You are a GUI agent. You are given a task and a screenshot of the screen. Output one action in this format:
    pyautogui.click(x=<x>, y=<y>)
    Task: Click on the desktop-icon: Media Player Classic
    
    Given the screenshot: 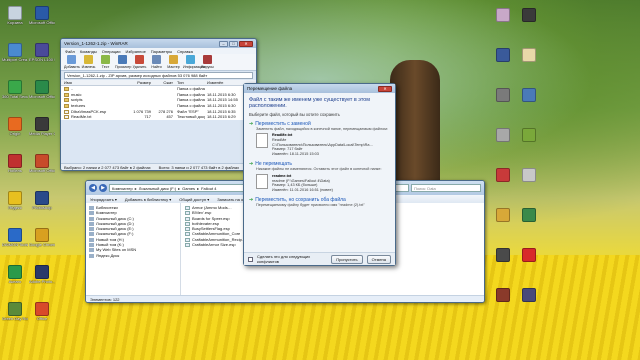 What is the action you would take?
    pyautogui.click(x=42, y=131)
    